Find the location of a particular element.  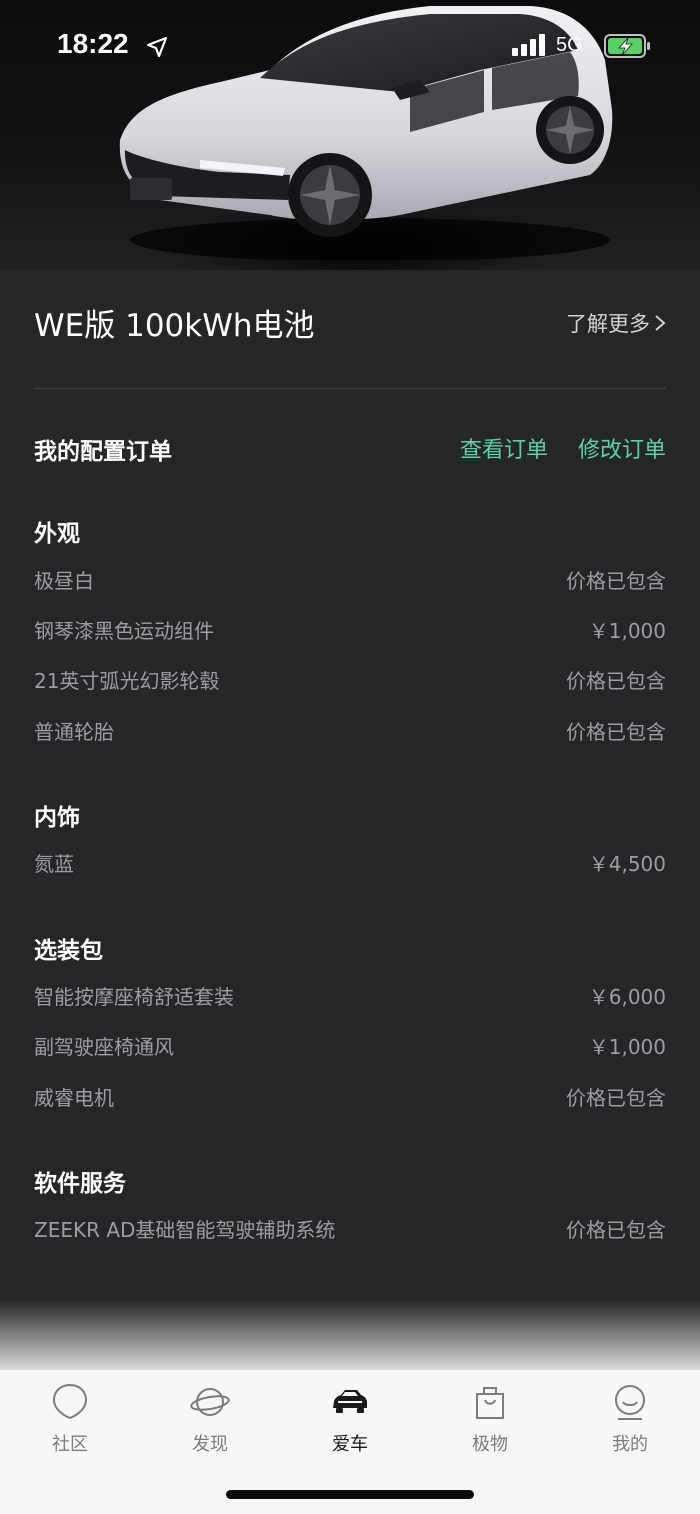

tab-label: 极物 is located at coordinates (490, 1444).